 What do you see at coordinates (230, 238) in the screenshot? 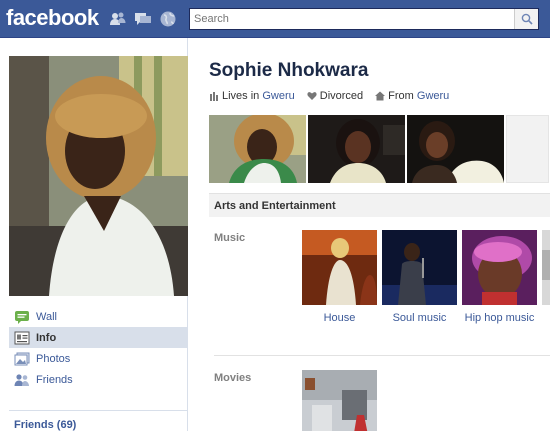
I see `music-label: Music` at bounding box center [230, 238].